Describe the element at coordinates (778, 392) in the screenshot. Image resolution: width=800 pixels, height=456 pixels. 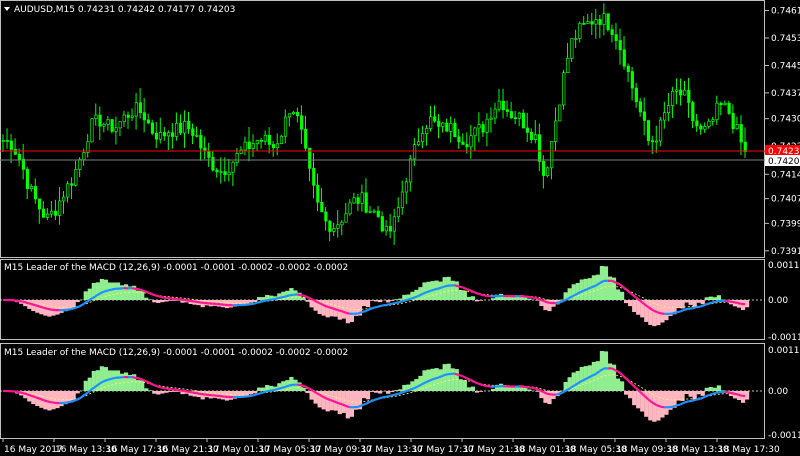
I see `indicator-2-tick-zero: 0.00` at that location.